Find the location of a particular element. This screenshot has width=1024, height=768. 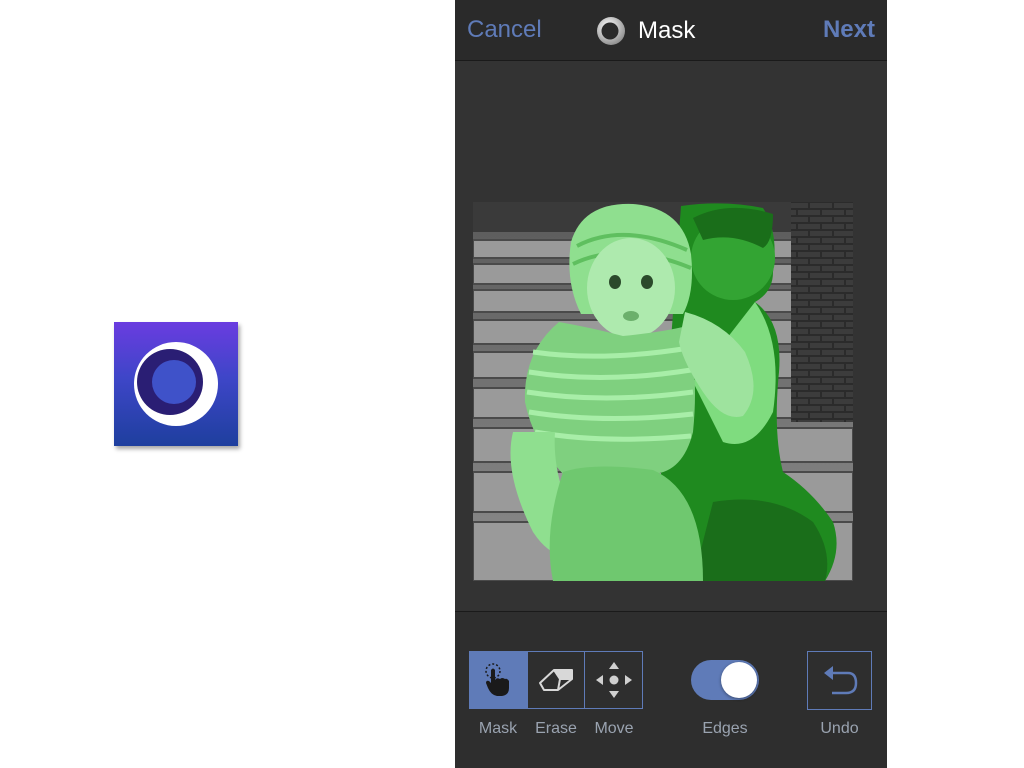

tool-segmented-control is located at coordinates (556, 680).